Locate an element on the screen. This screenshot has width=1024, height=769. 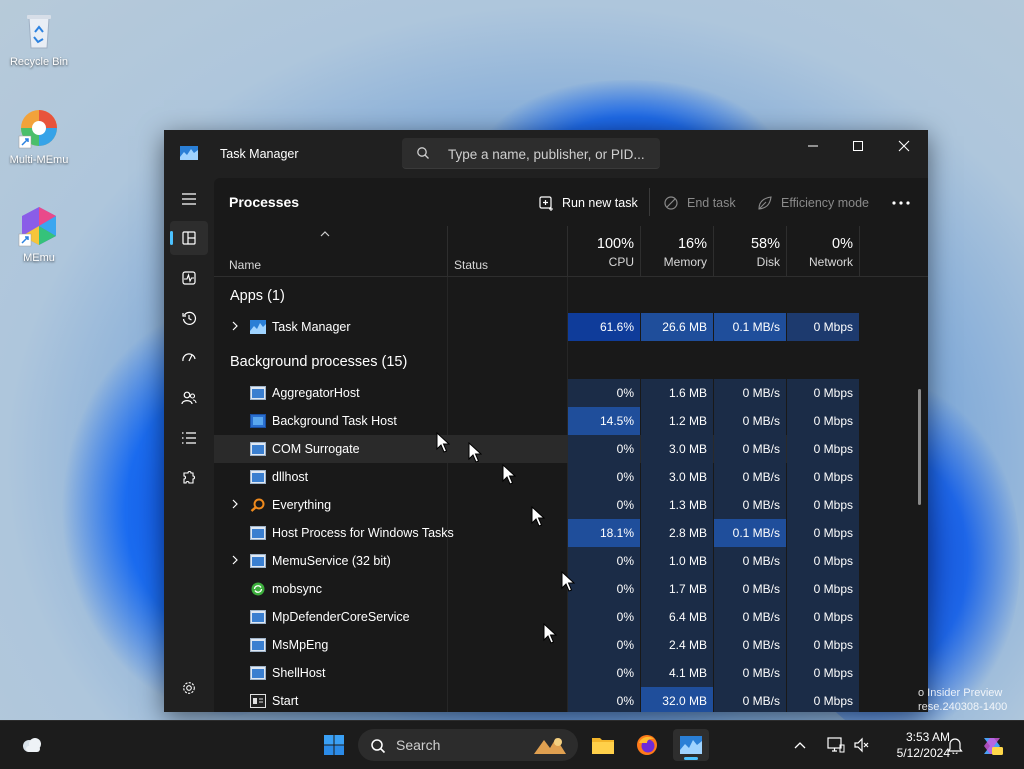
weather-widget is located at coordinates (32, 745).